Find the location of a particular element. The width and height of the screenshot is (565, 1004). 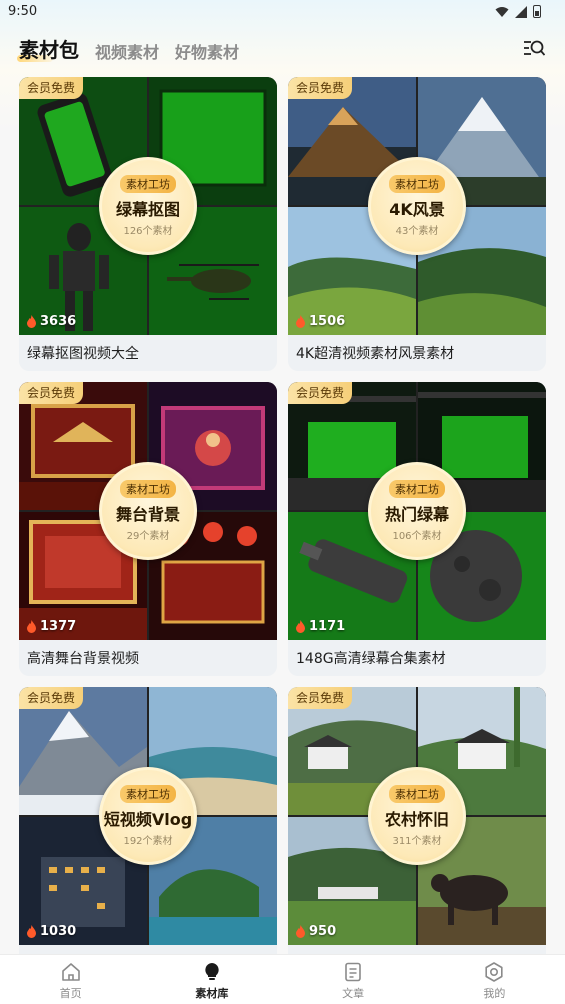

settings-icon is located at coordinates (494, 972).